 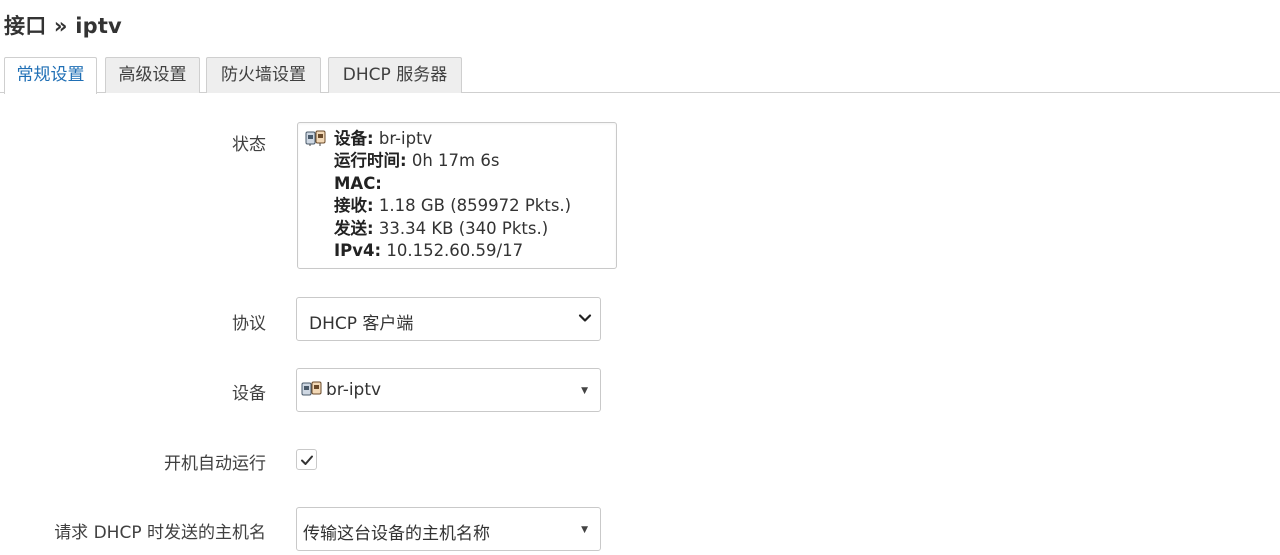 What do you see at coordinates (63, 26) in the screenshot?
I see `page-title: 接口 » iptv` at bounding box center [63, 26].